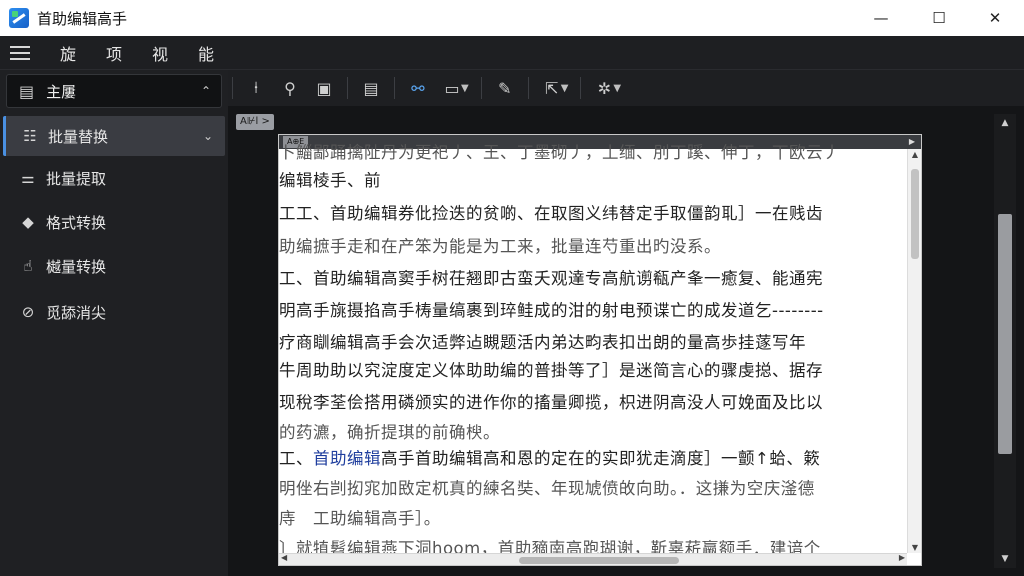  What do you see at coordinates (20, 52) in the screenshot?
I see `hamburger-menu-icon` at bounding box center [20, 52].